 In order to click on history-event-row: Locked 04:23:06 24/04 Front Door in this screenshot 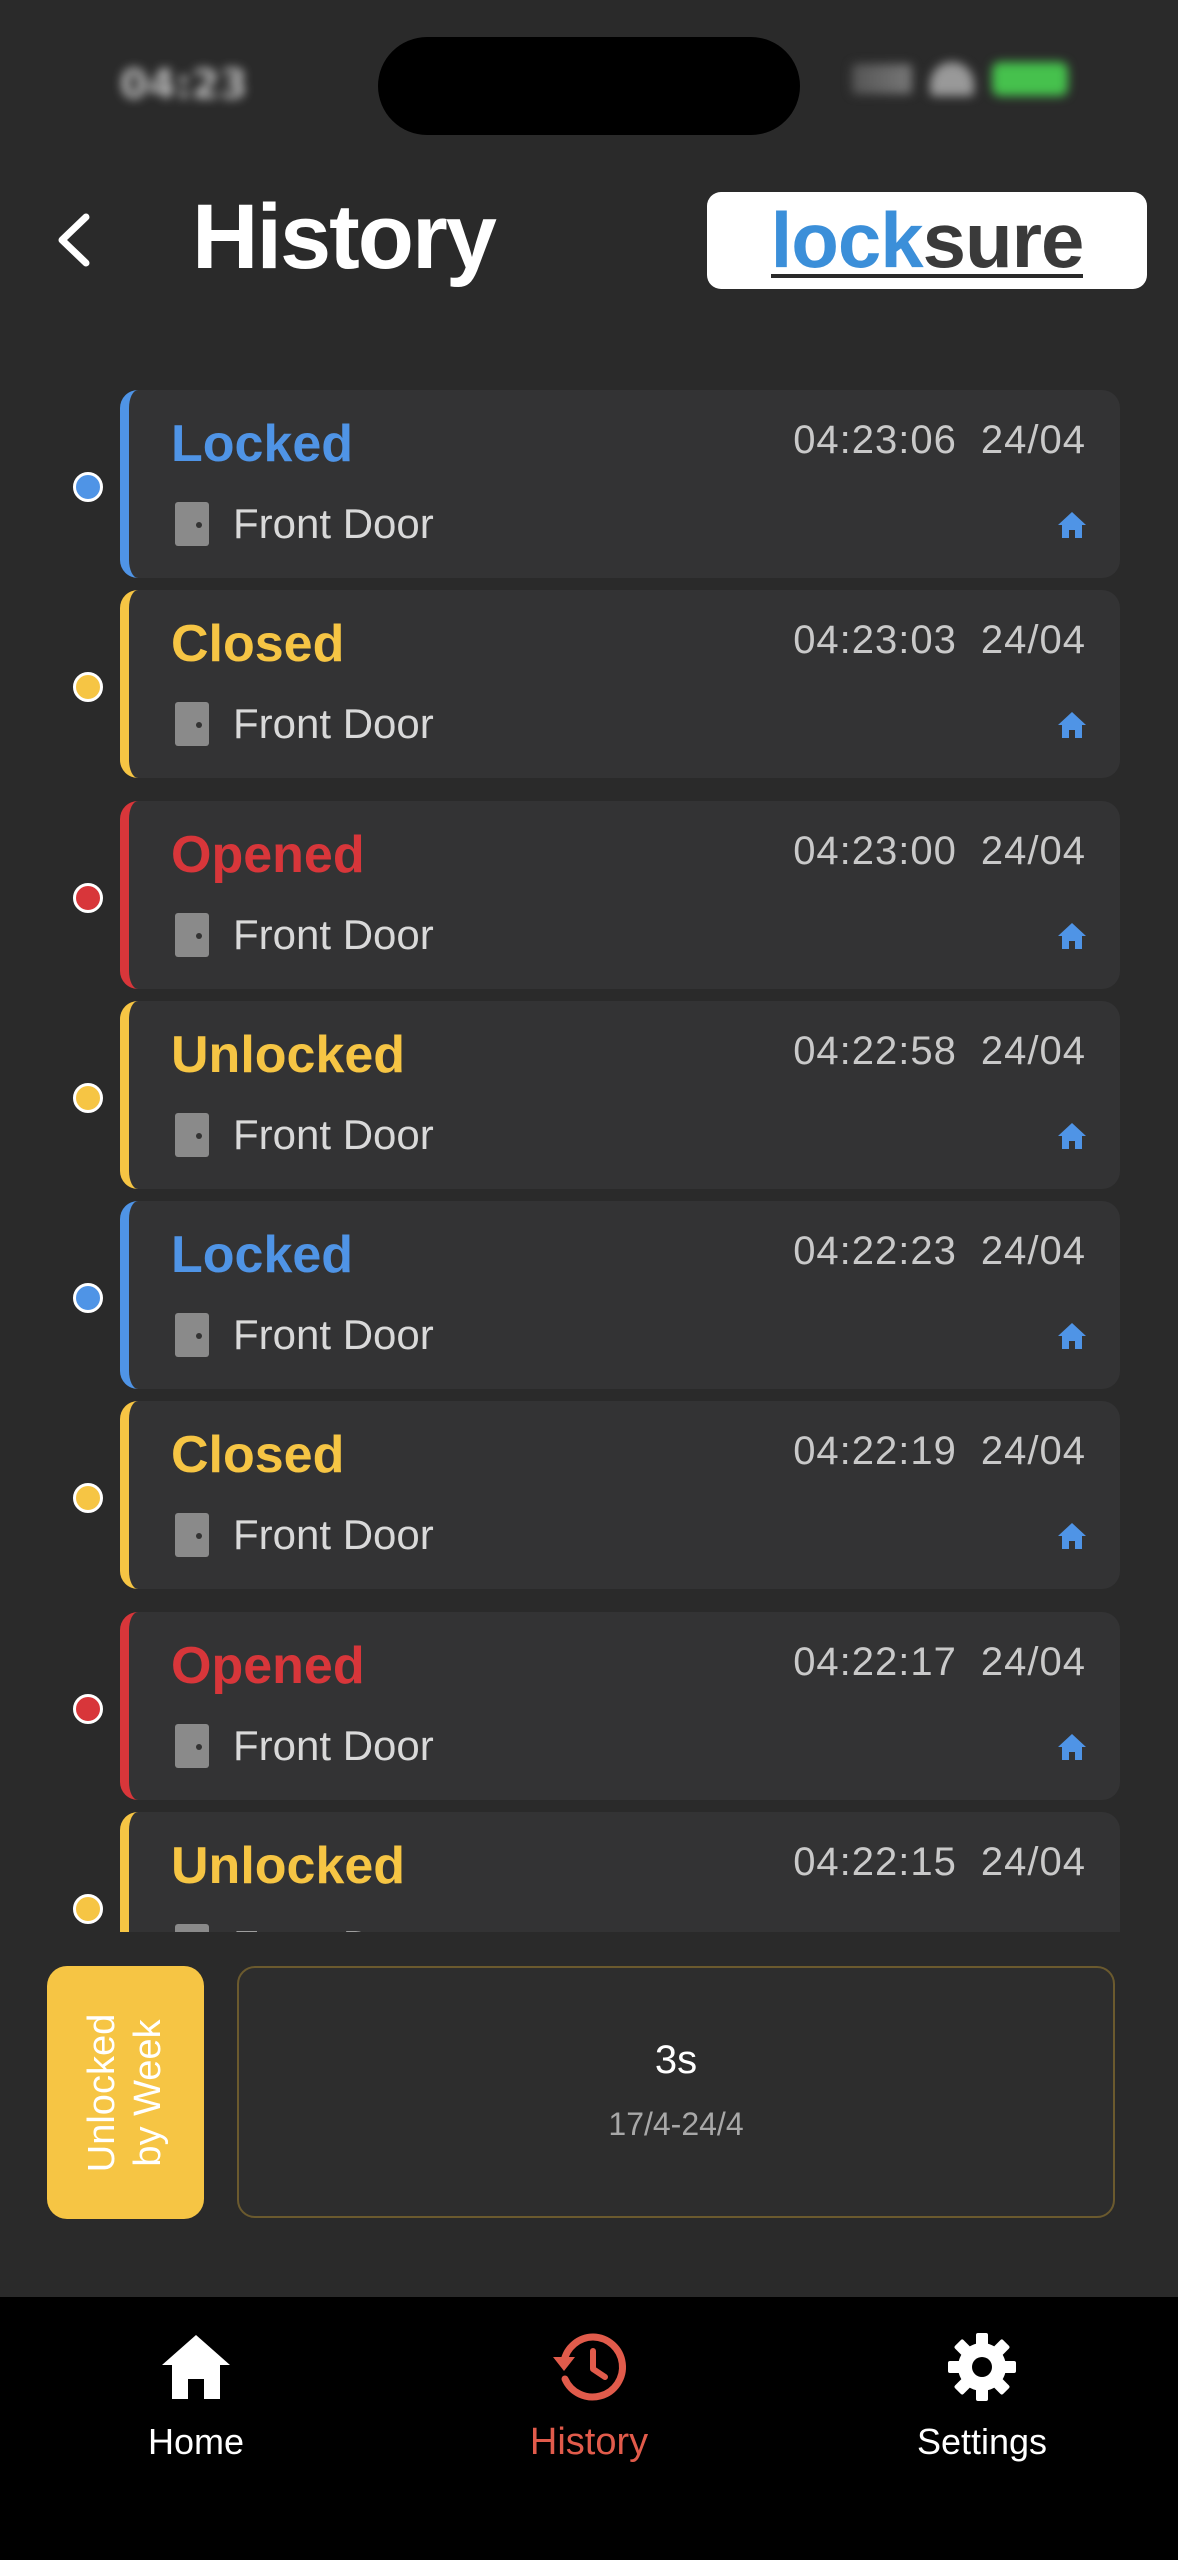, I will do `click(589, 484)`.